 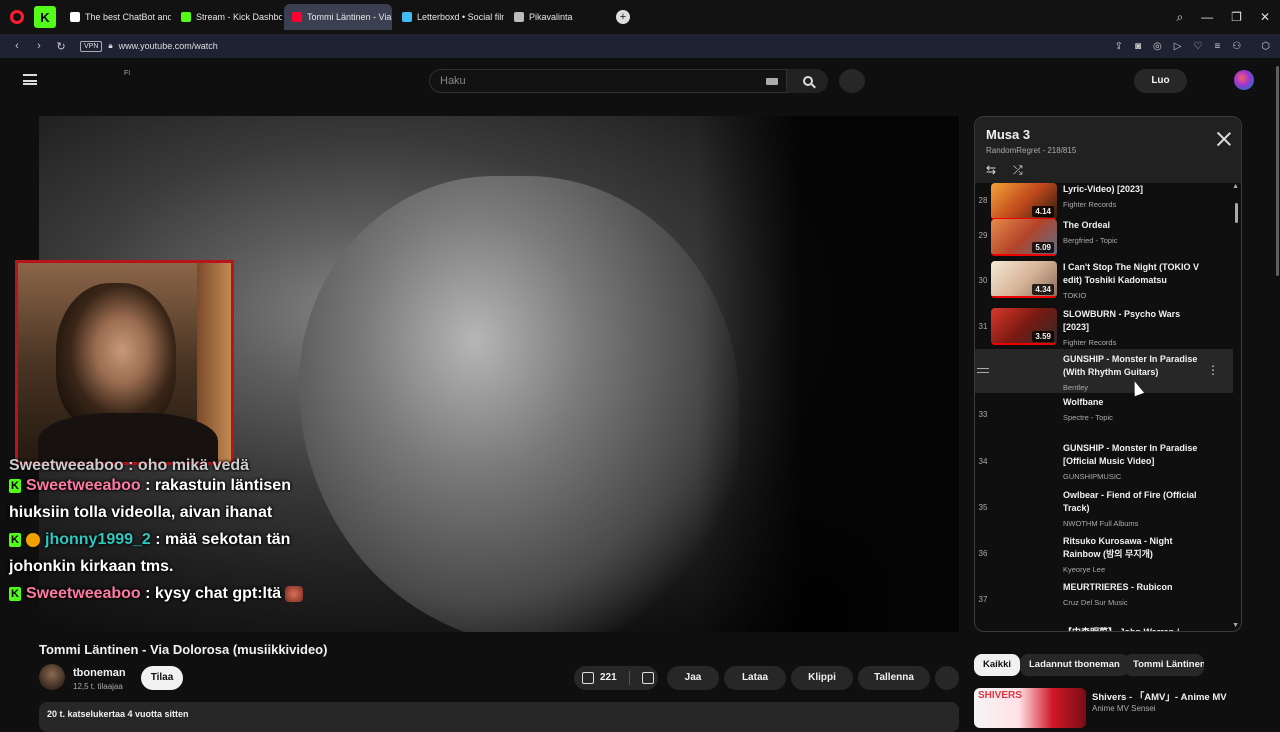 I want to click on kick-pinned-tab-icon: K, so click(x=45, y=17).